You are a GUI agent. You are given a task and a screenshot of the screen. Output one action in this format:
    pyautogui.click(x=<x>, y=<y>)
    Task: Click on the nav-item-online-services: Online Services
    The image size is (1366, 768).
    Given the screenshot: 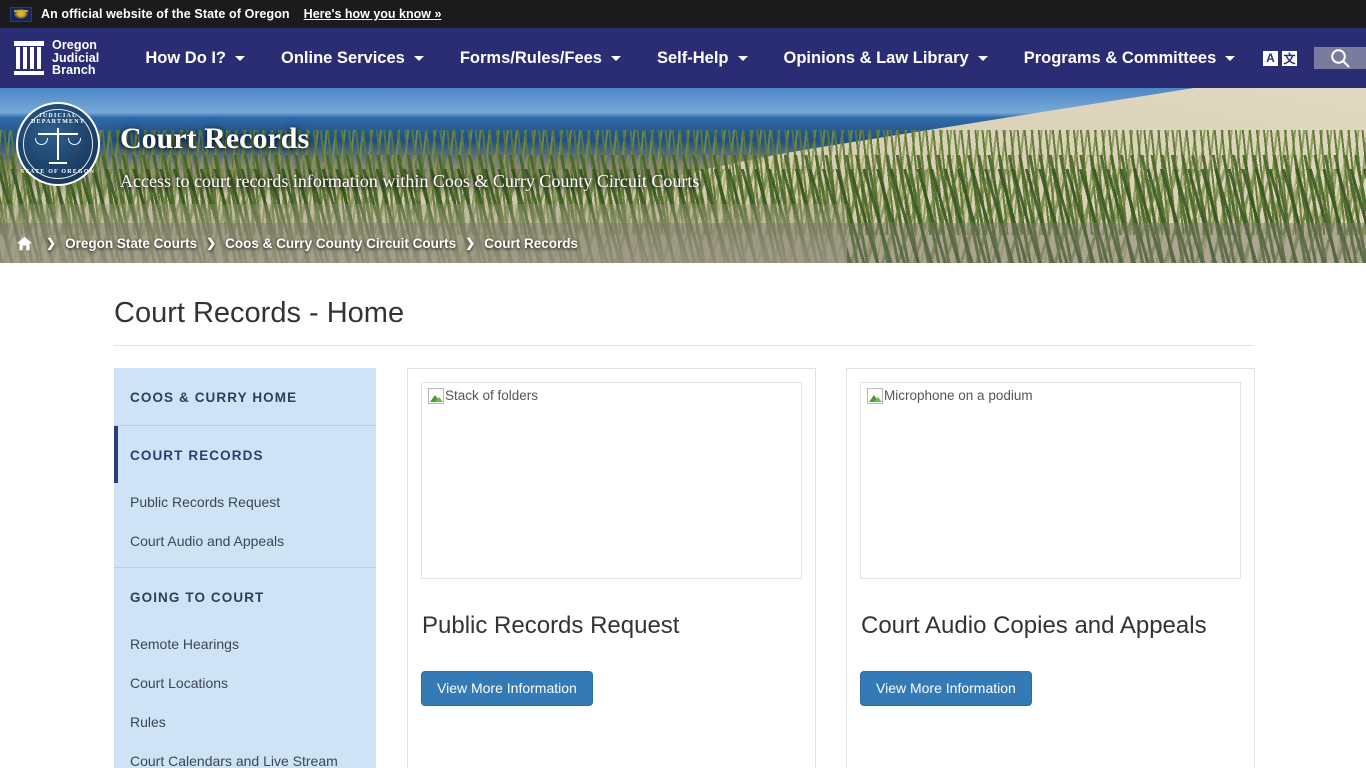 What is the action you would take?
    pyautogui.click(x=352, y=58)
    